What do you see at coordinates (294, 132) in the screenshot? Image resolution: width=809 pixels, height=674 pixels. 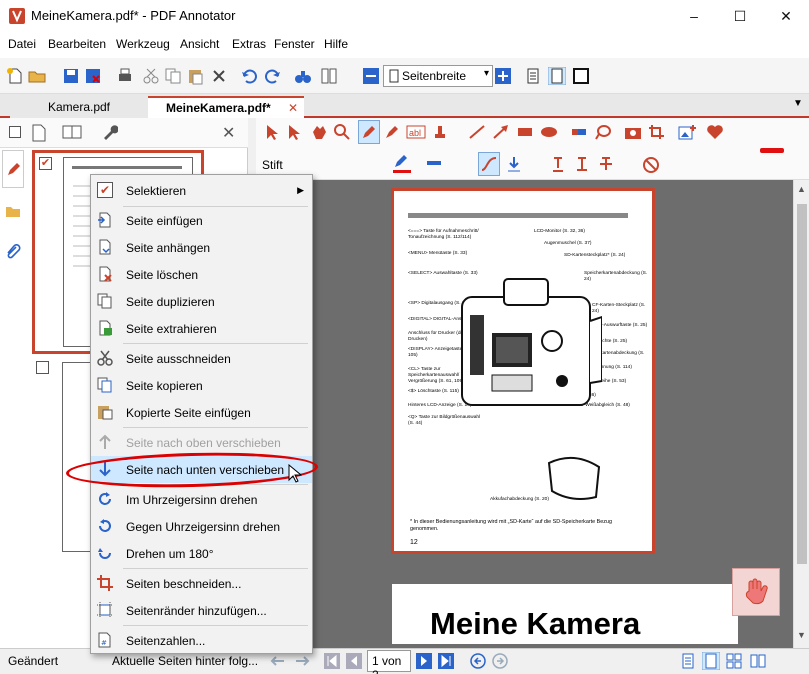 I see `text-select-icon` at bounding box center [294, 132].